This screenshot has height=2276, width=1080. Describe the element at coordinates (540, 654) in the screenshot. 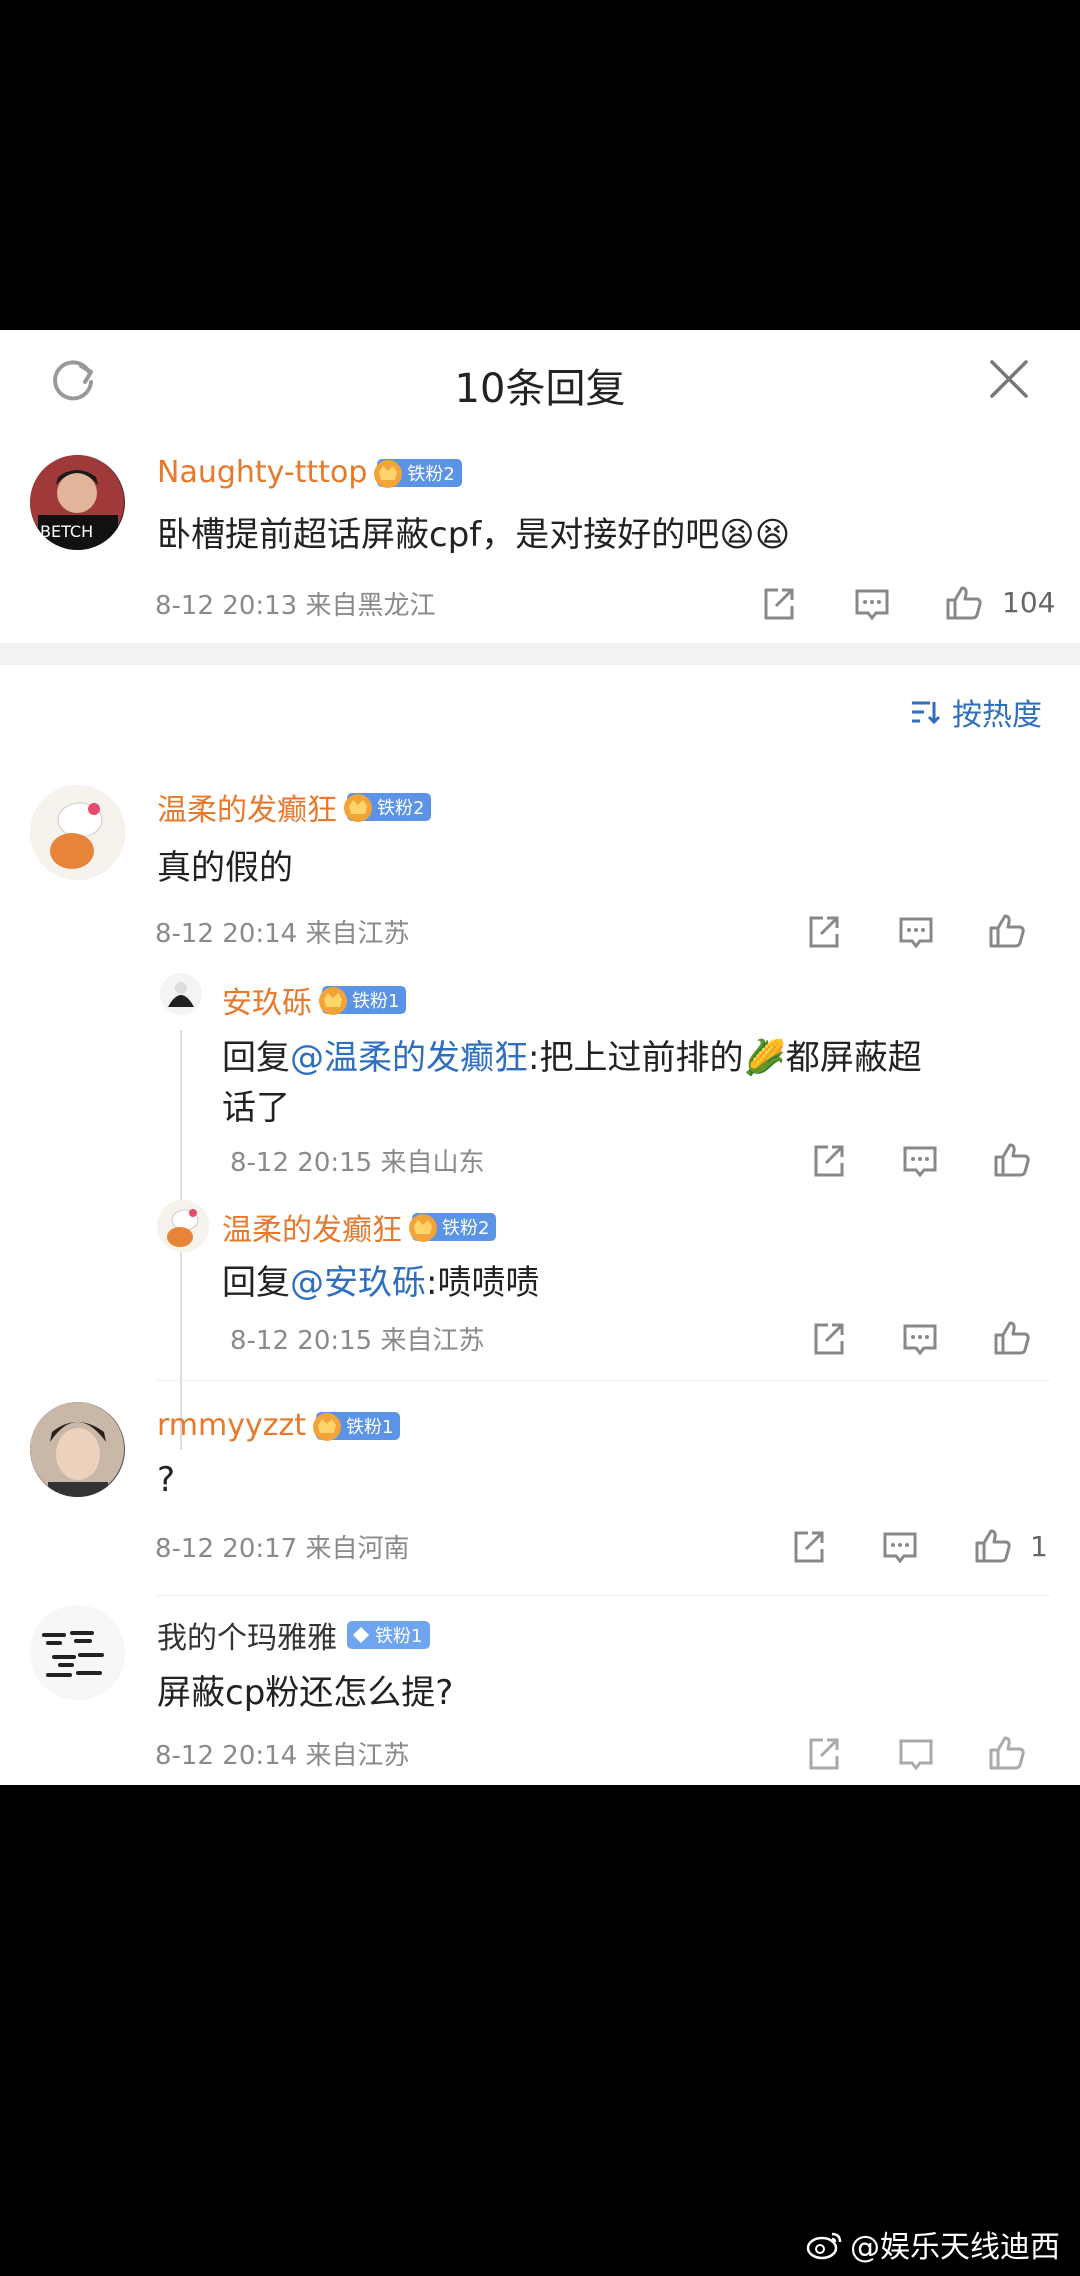

I see `section-divider` at that location.